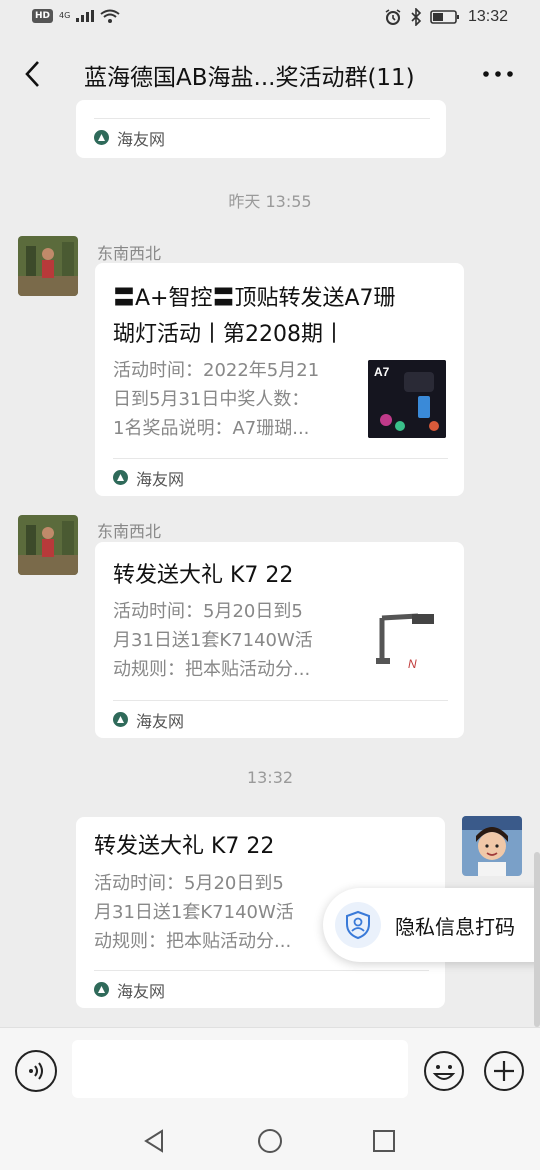 This screenshot has height=1170, width=540. Describe the element at coordinates (270, 201) in the screenshot. I see `timestamp: 昨天 13:55` at that location.